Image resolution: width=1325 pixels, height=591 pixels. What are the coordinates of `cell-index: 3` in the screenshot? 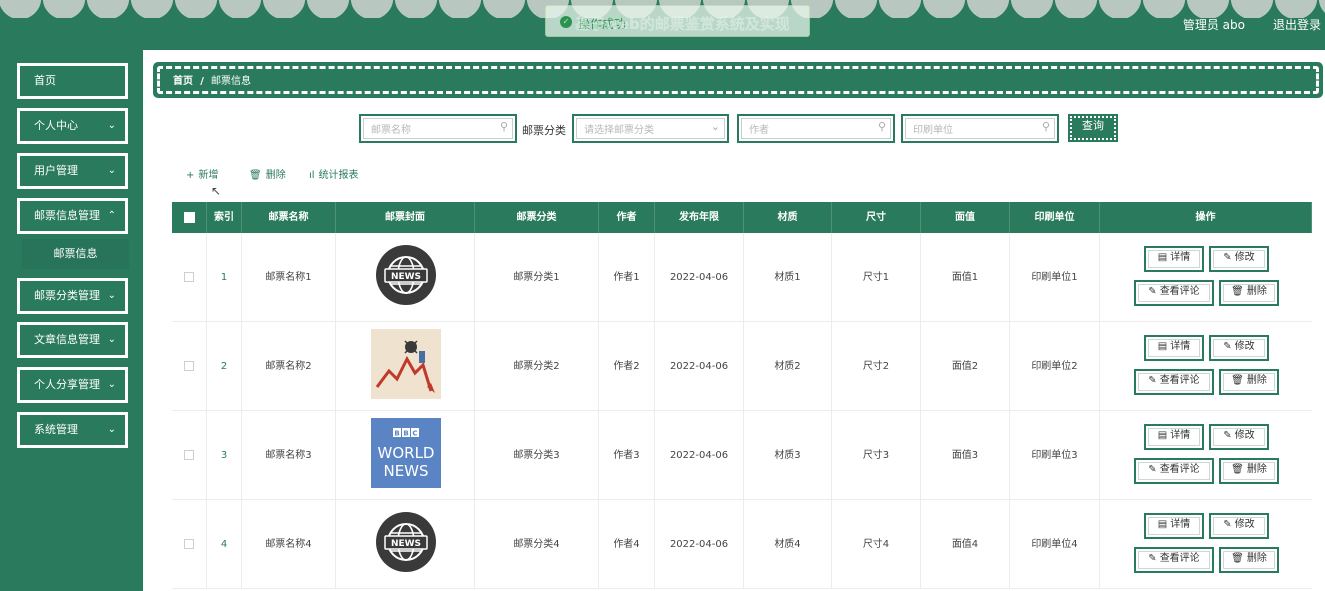 It's located at (224, 455).